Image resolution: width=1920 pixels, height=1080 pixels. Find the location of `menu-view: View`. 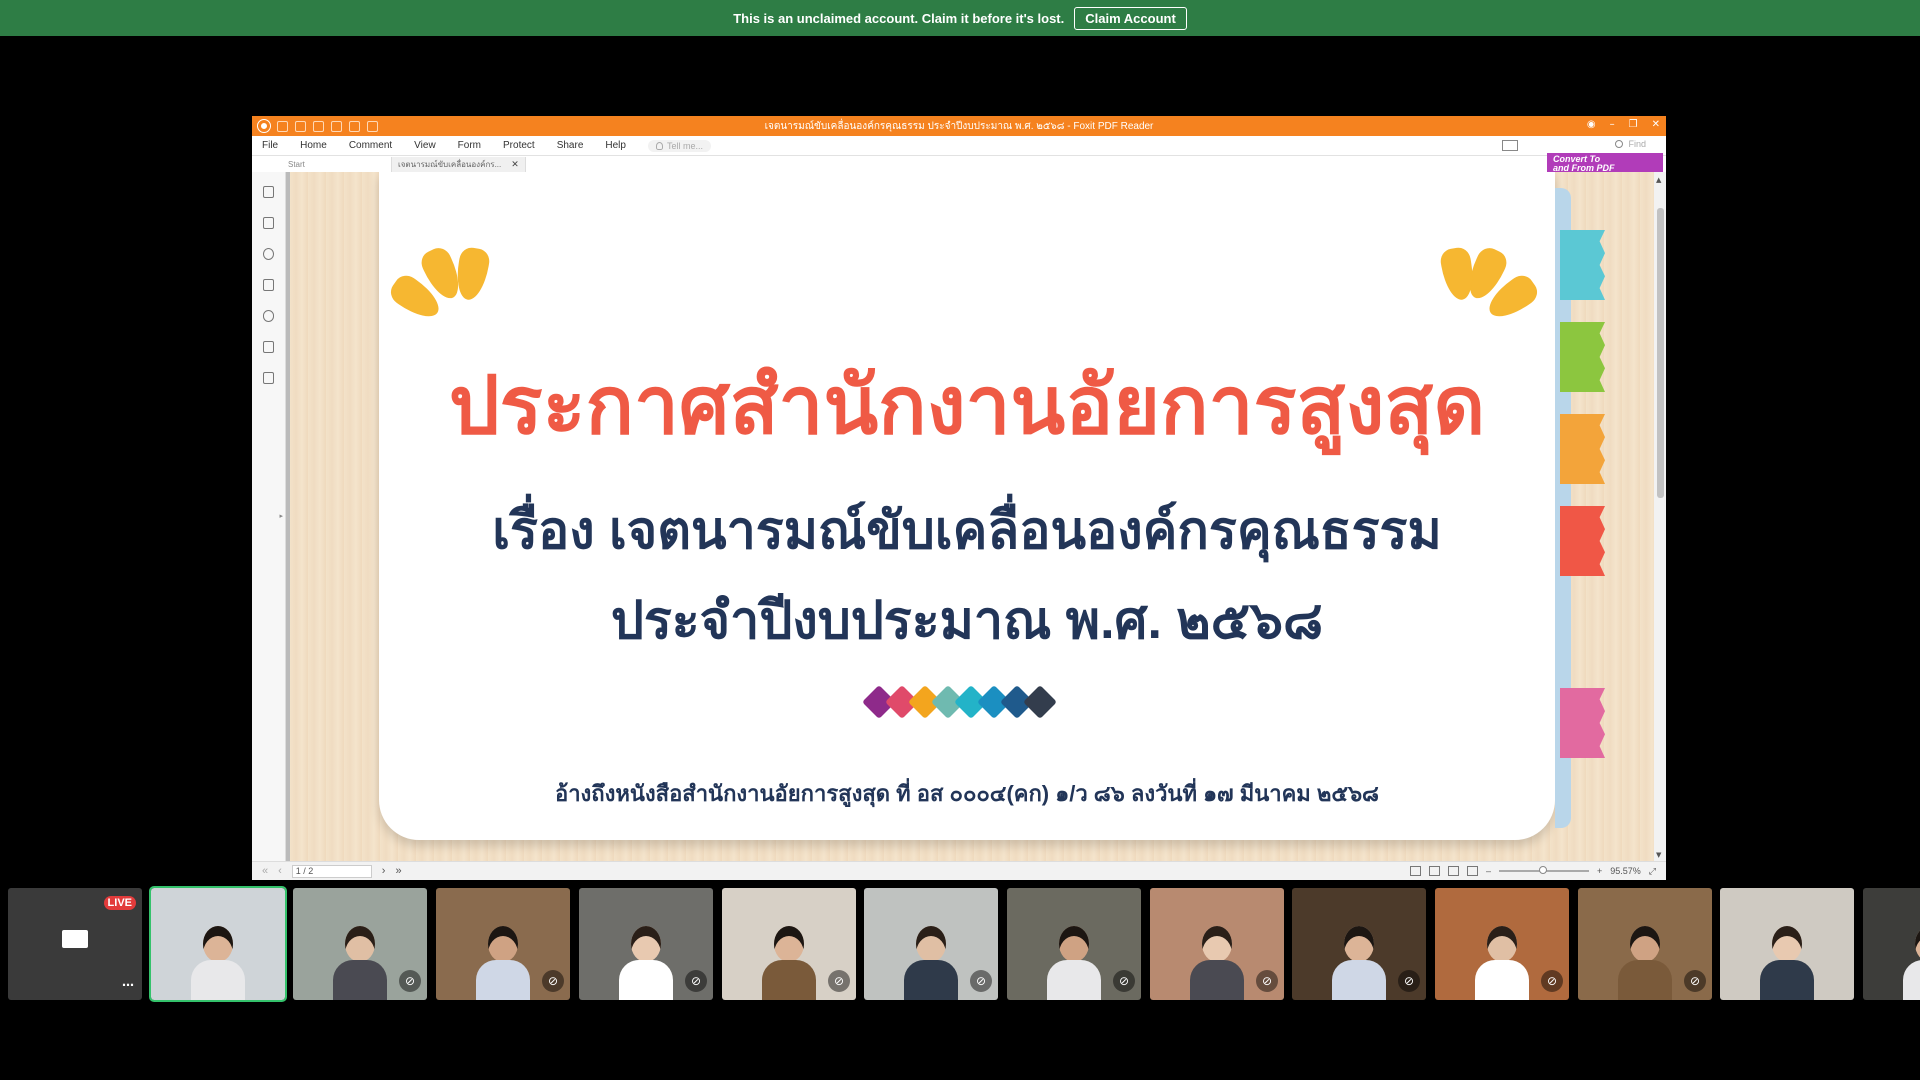

menu-view: View is located at coordinates (425, 145).